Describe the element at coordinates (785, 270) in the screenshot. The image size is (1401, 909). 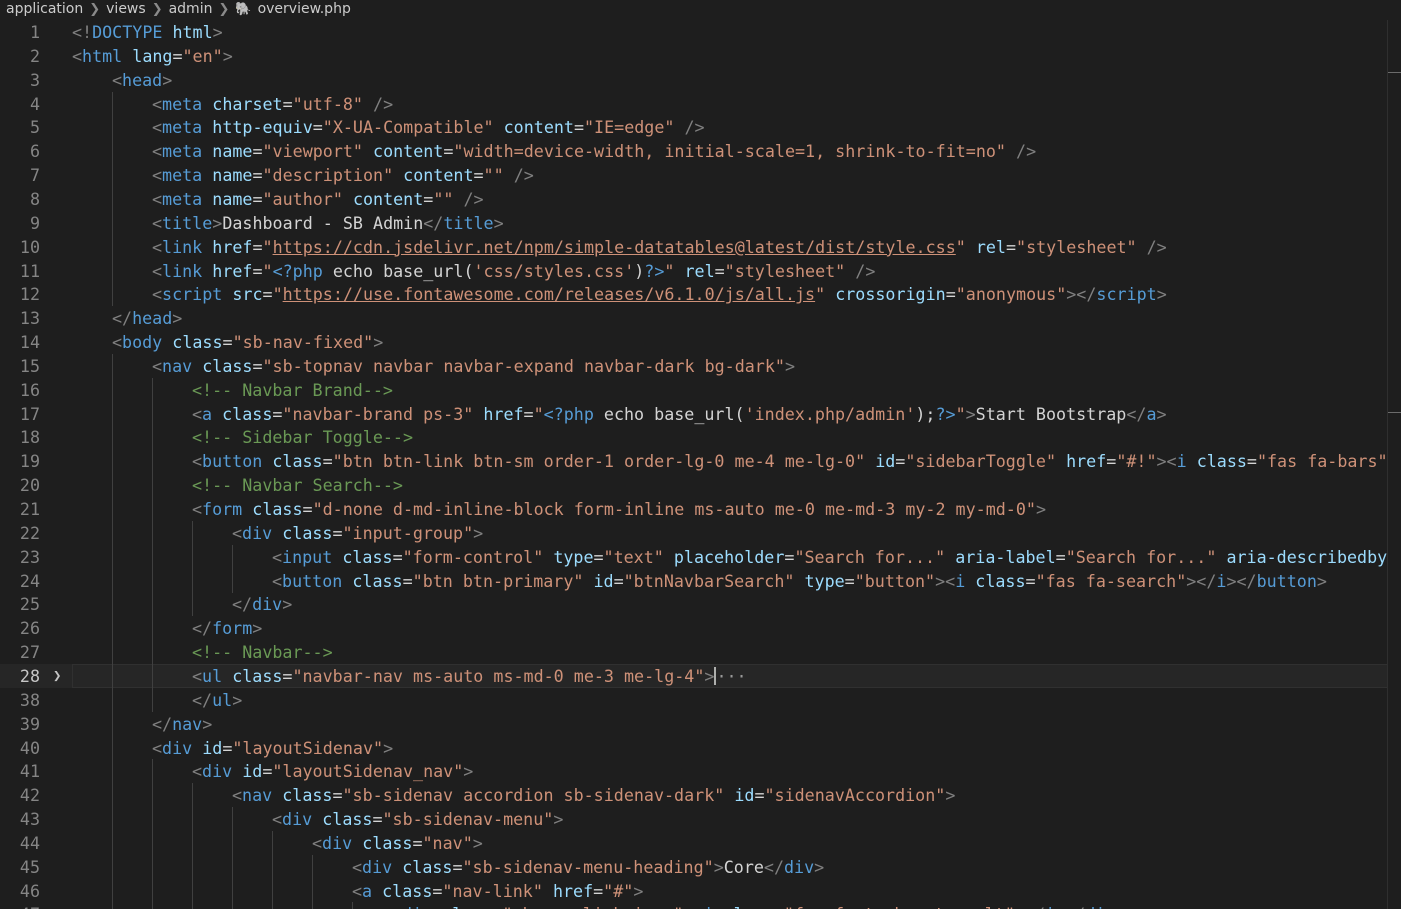
I see `token-str: "stylesheet"` at that location.